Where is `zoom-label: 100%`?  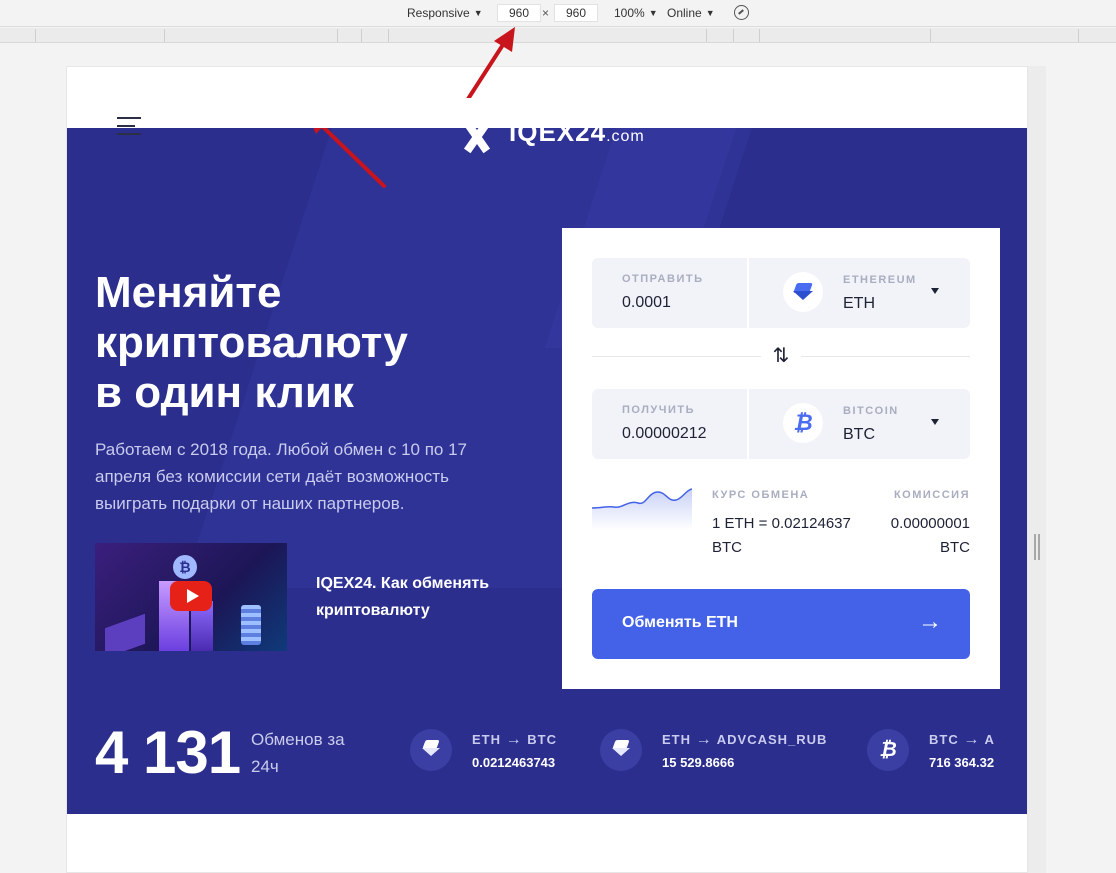
zoom-label: 100% is located at coordinates (629, 13).